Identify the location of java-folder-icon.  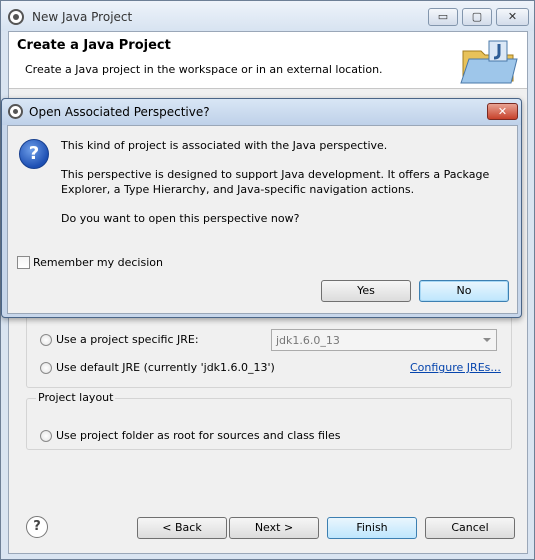
(489, 62).